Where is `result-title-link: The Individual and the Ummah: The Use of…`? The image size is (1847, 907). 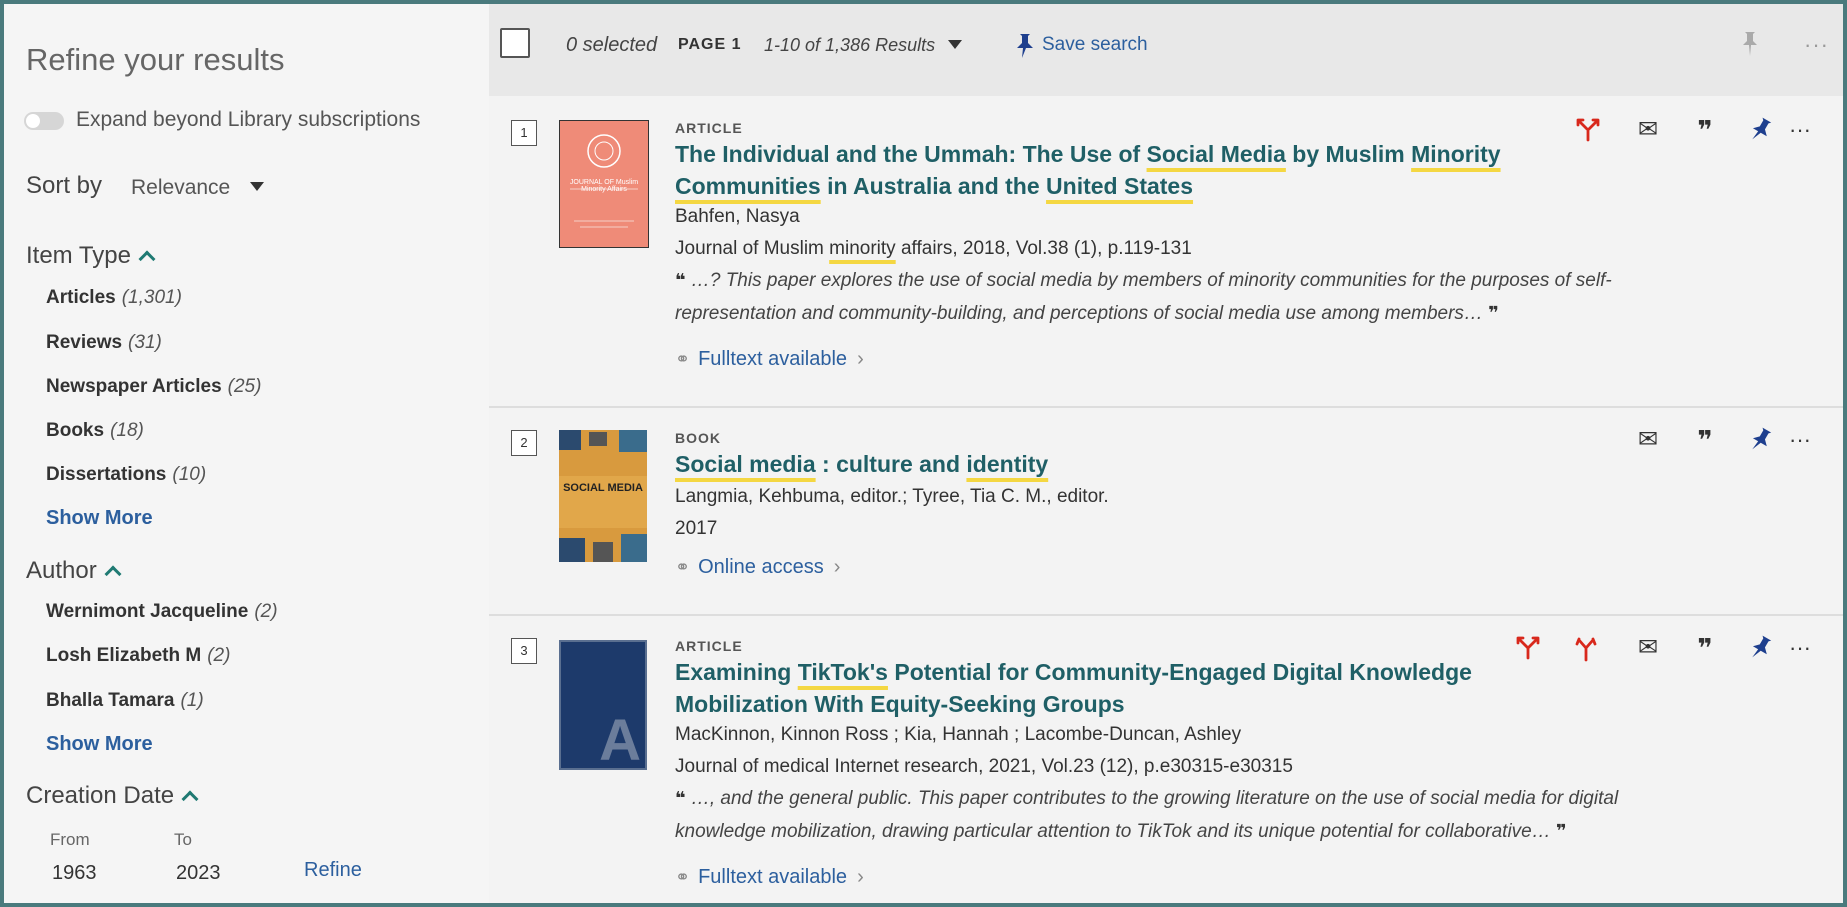 result-title-link: The Individual and the Ummah: The Use of… is located at coordinates (1135, 170).